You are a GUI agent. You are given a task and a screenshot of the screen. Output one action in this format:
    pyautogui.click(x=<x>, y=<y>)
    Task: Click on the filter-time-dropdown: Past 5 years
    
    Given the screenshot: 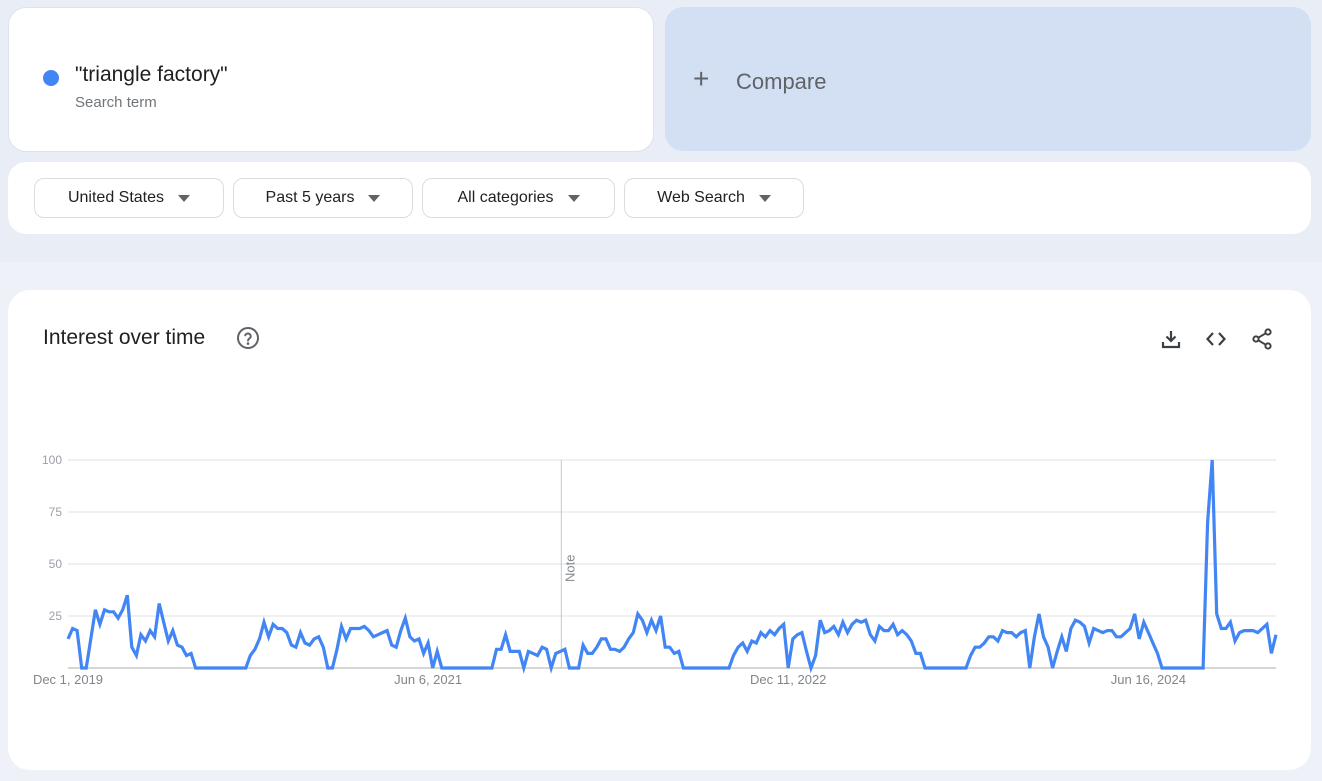 What is the action you would take?
    pyautogui.click(x=323, y=198)
    